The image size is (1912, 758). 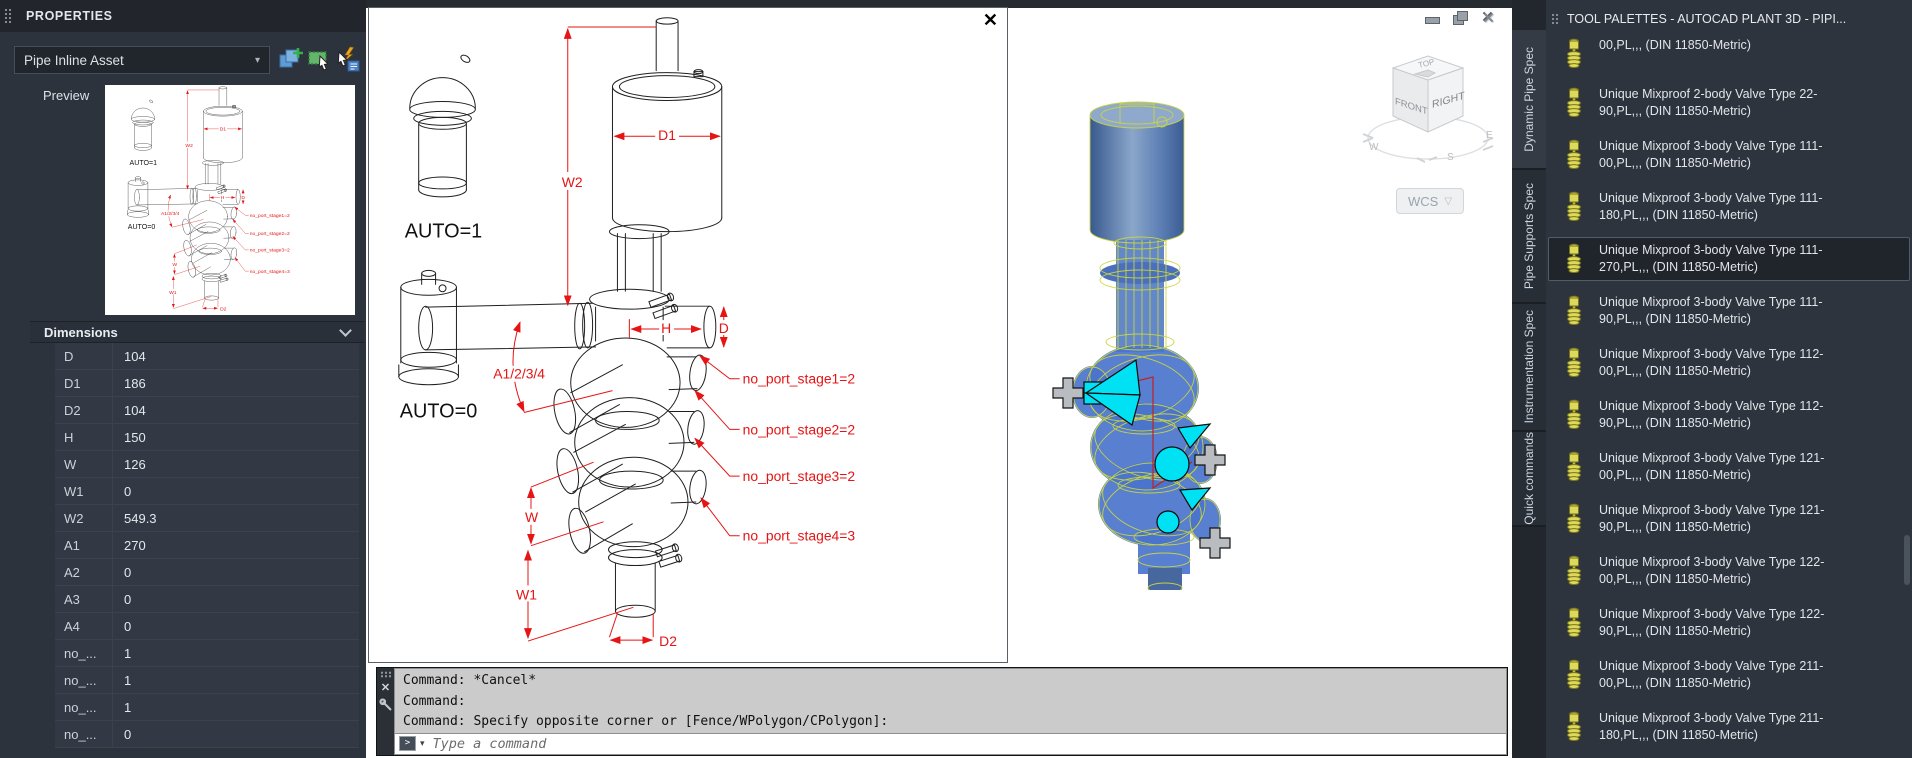 I want to click on restore-icon, so click(x=1460, y=18).